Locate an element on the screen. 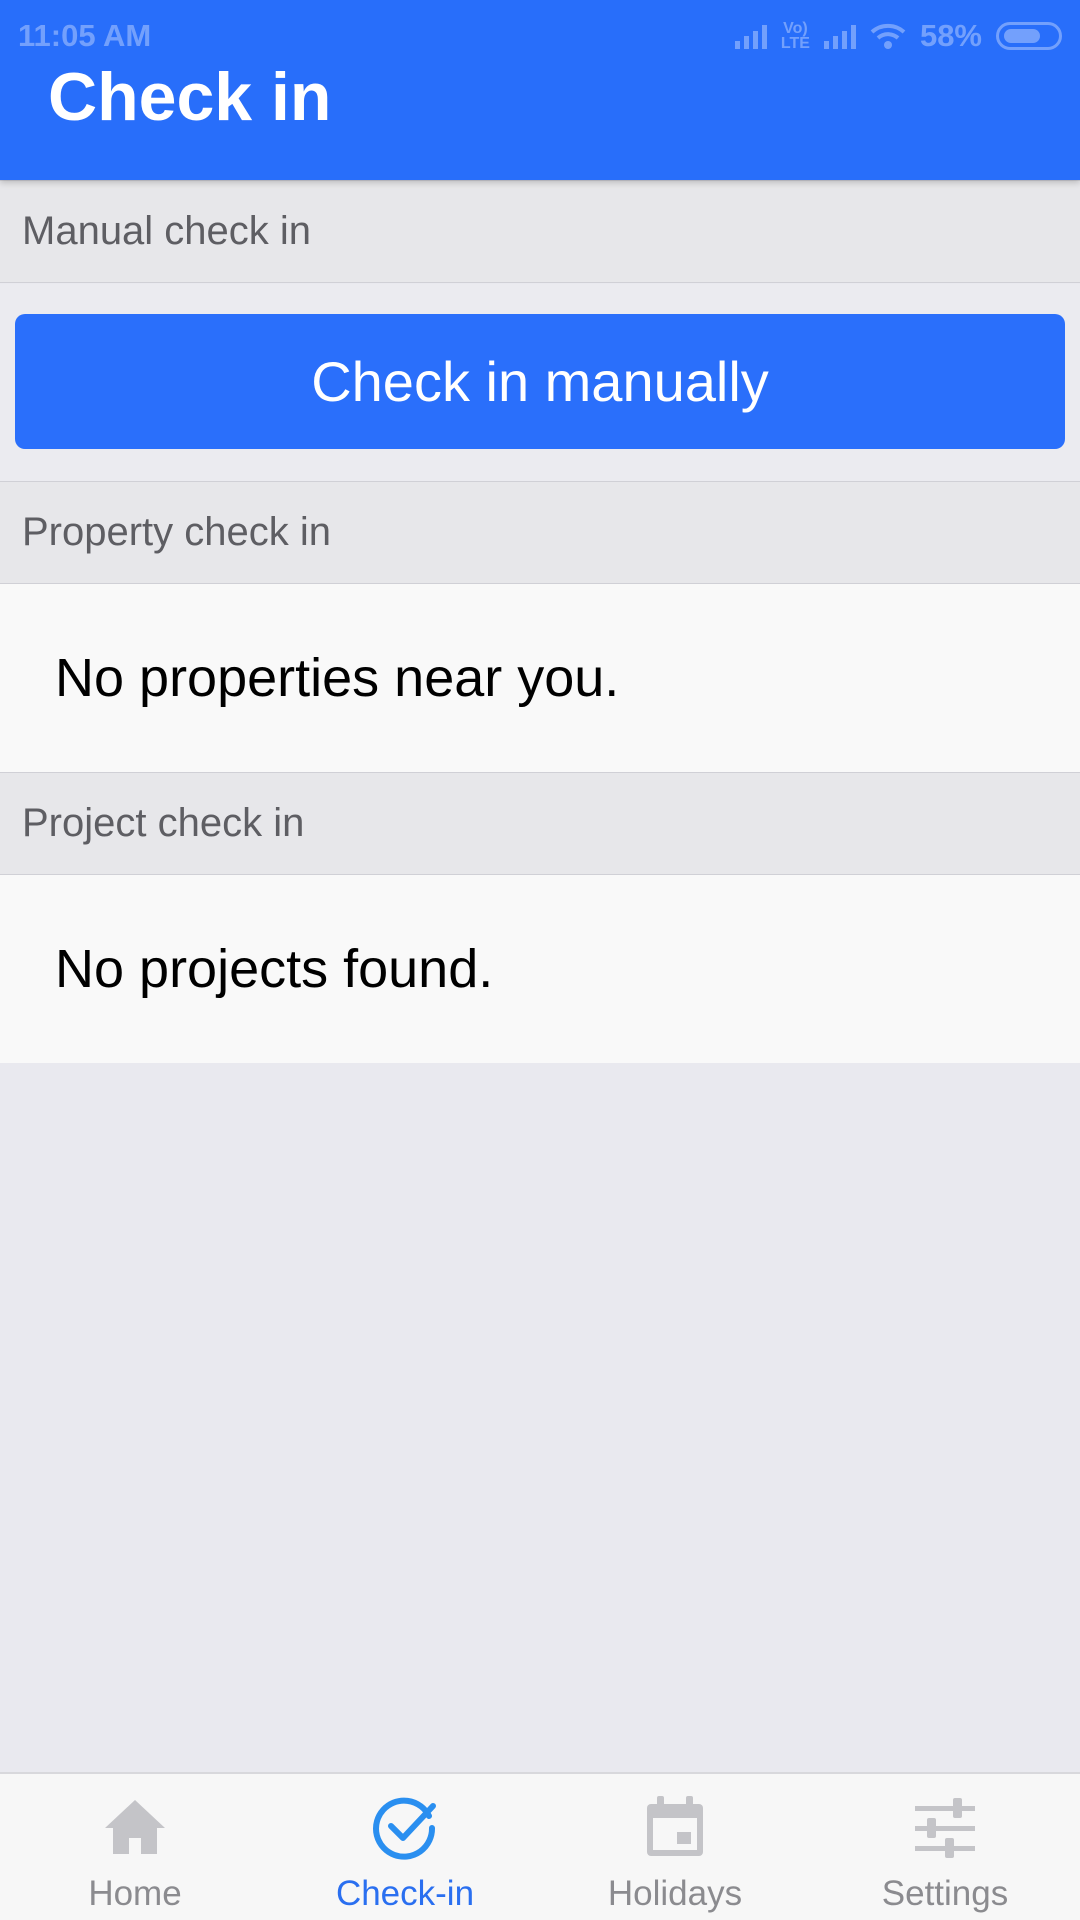  tab-home: Home is located at coordinates (135, 1847).